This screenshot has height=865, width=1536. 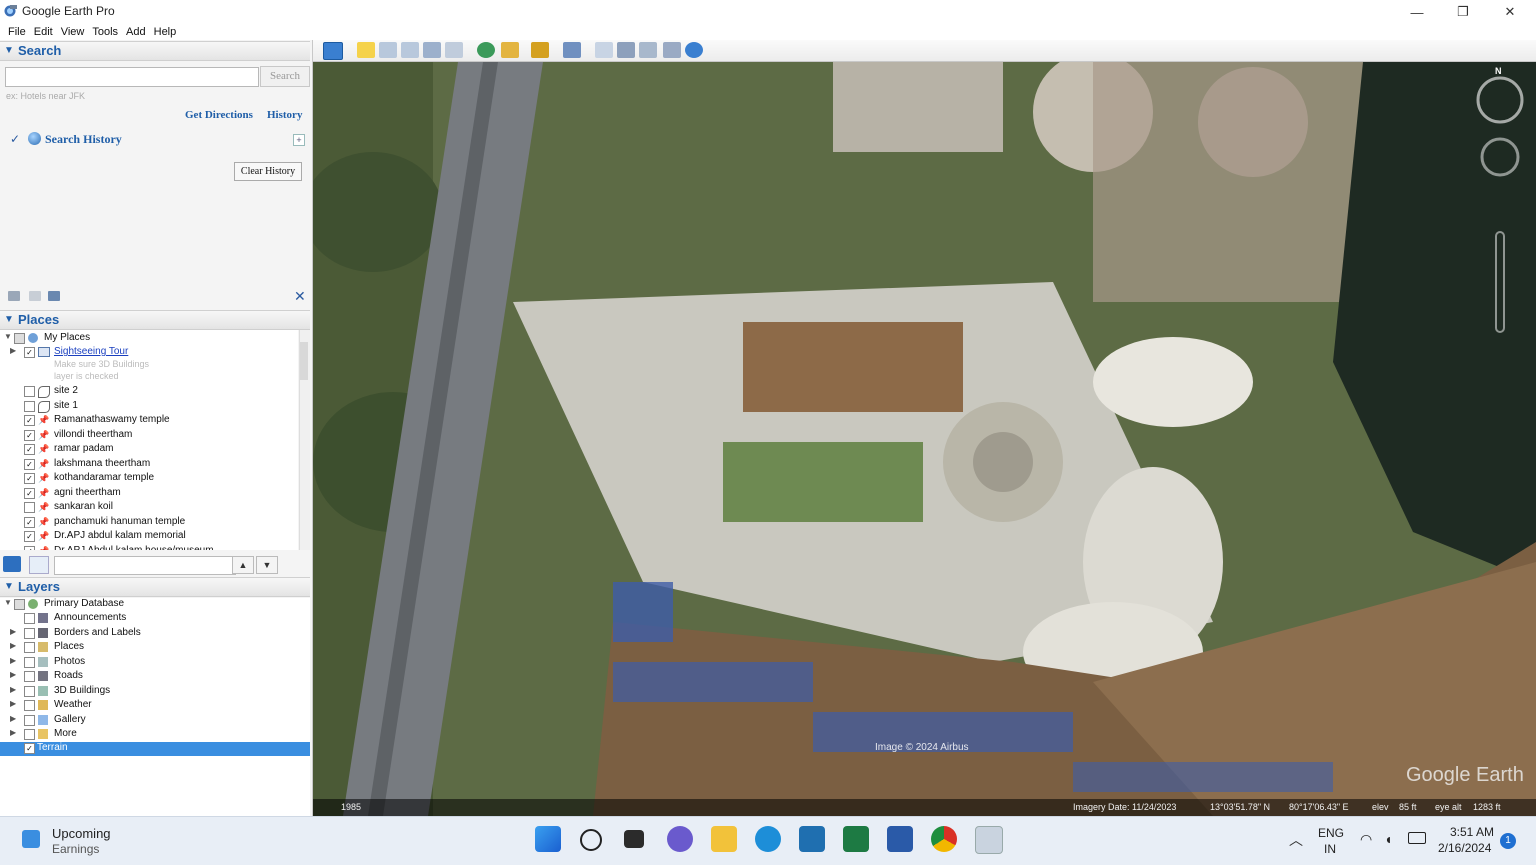 I want to click on tree-row-terrain: ✓ Terrain, so click(x=155, y=749).